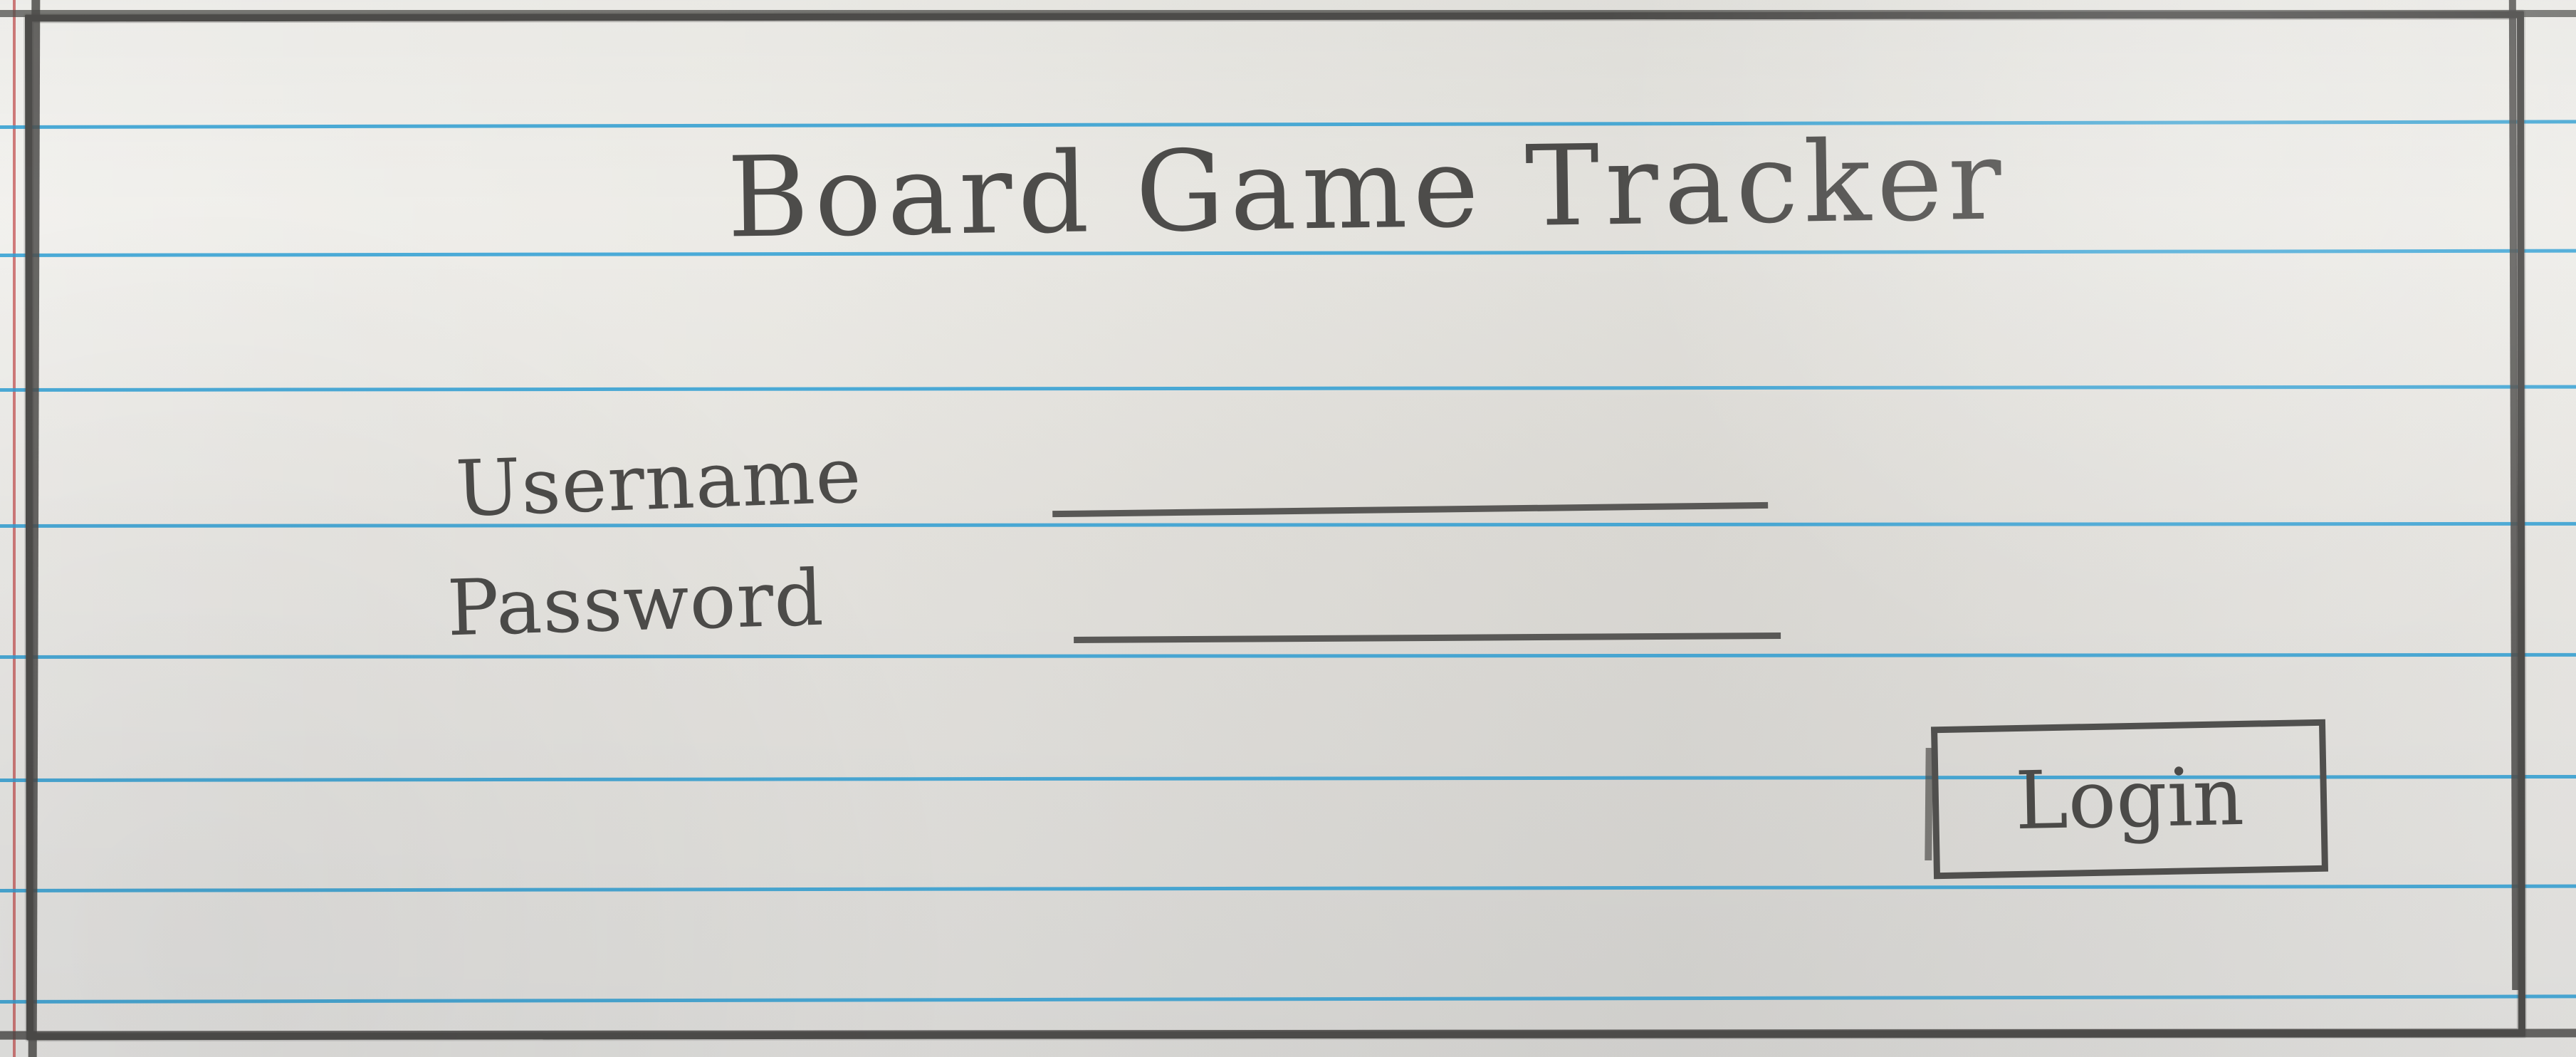  What do you see at coordinates (635, 604) in the screenshot?
I see `password-label: Password` at bounding box center [635, 604].